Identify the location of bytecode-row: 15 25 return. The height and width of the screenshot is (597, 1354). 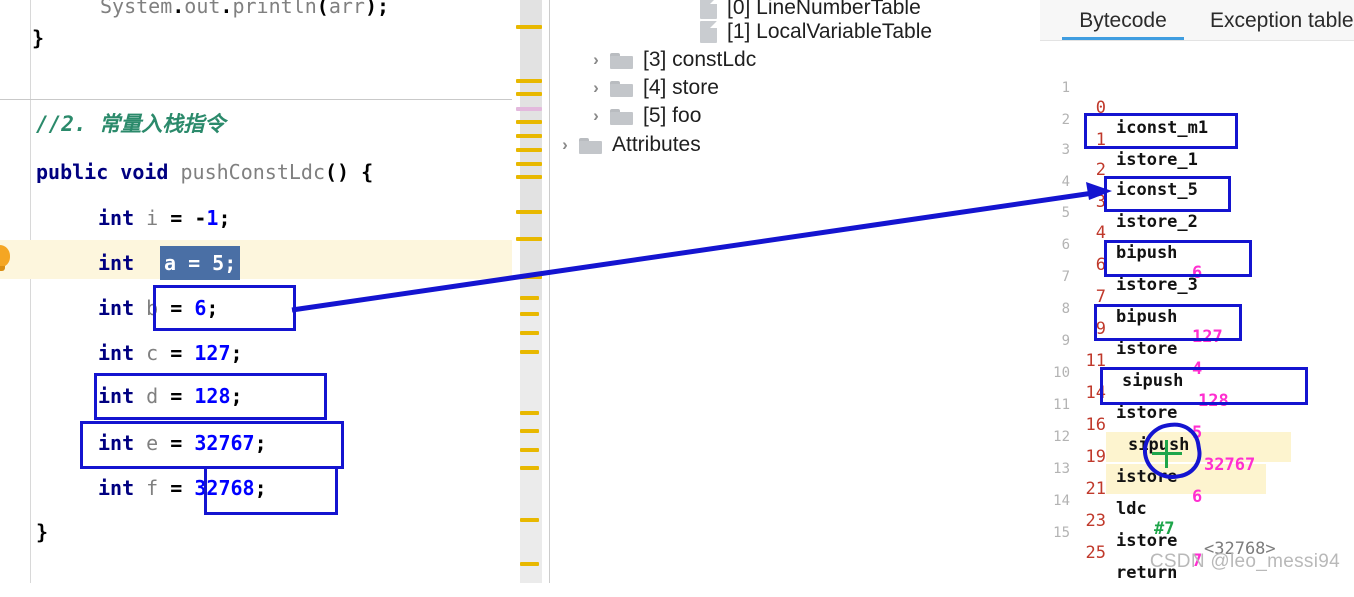
(1197, 540).